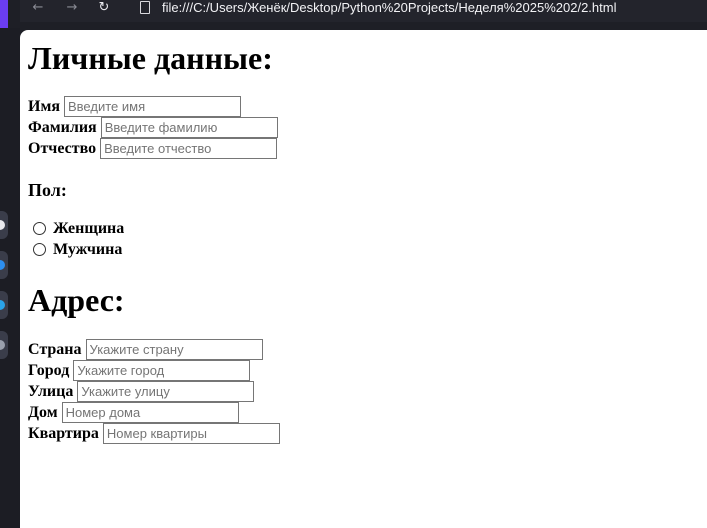 The height and width of the screenshot is (528, 707). I want to click on first-name-row: Имя, so click(153, 106).